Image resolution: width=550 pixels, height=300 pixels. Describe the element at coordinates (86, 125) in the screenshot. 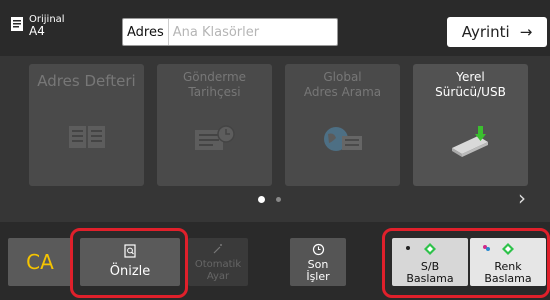

I see `tile-address-book: Adres Defteri` at that location.